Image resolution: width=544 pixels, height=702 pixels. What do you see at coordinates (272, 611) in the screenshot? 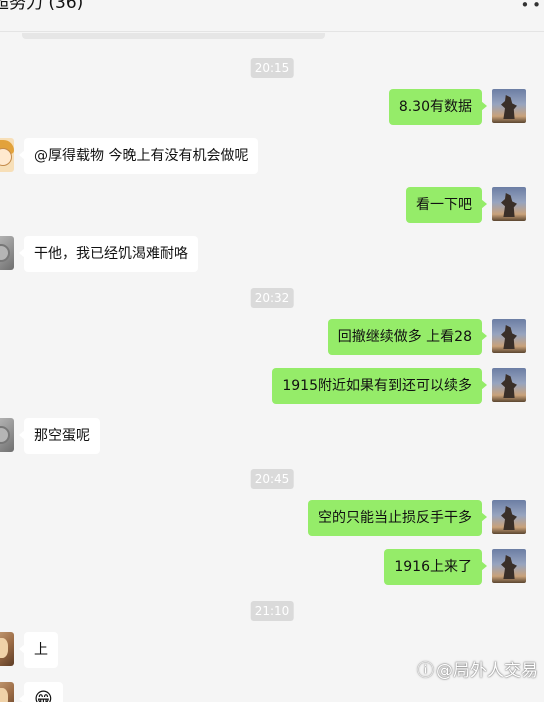
I see `timestamp: 21:10` at bounding box center [272, 611].